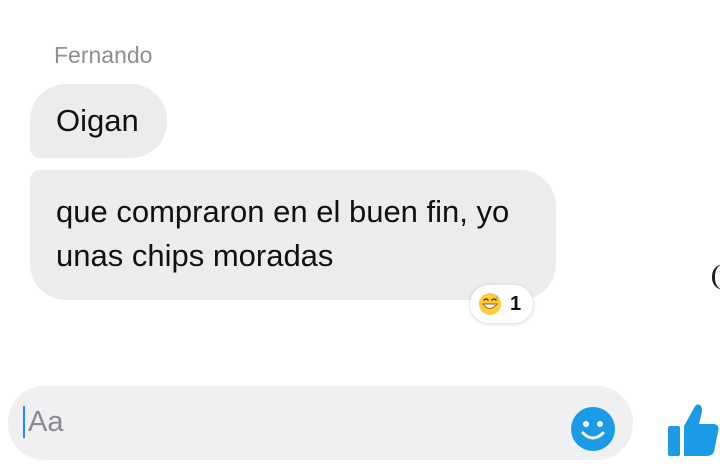 Image resolution: width=720 pixels, height=467 pixels. I want to click on text-caret, so click(24, 422).